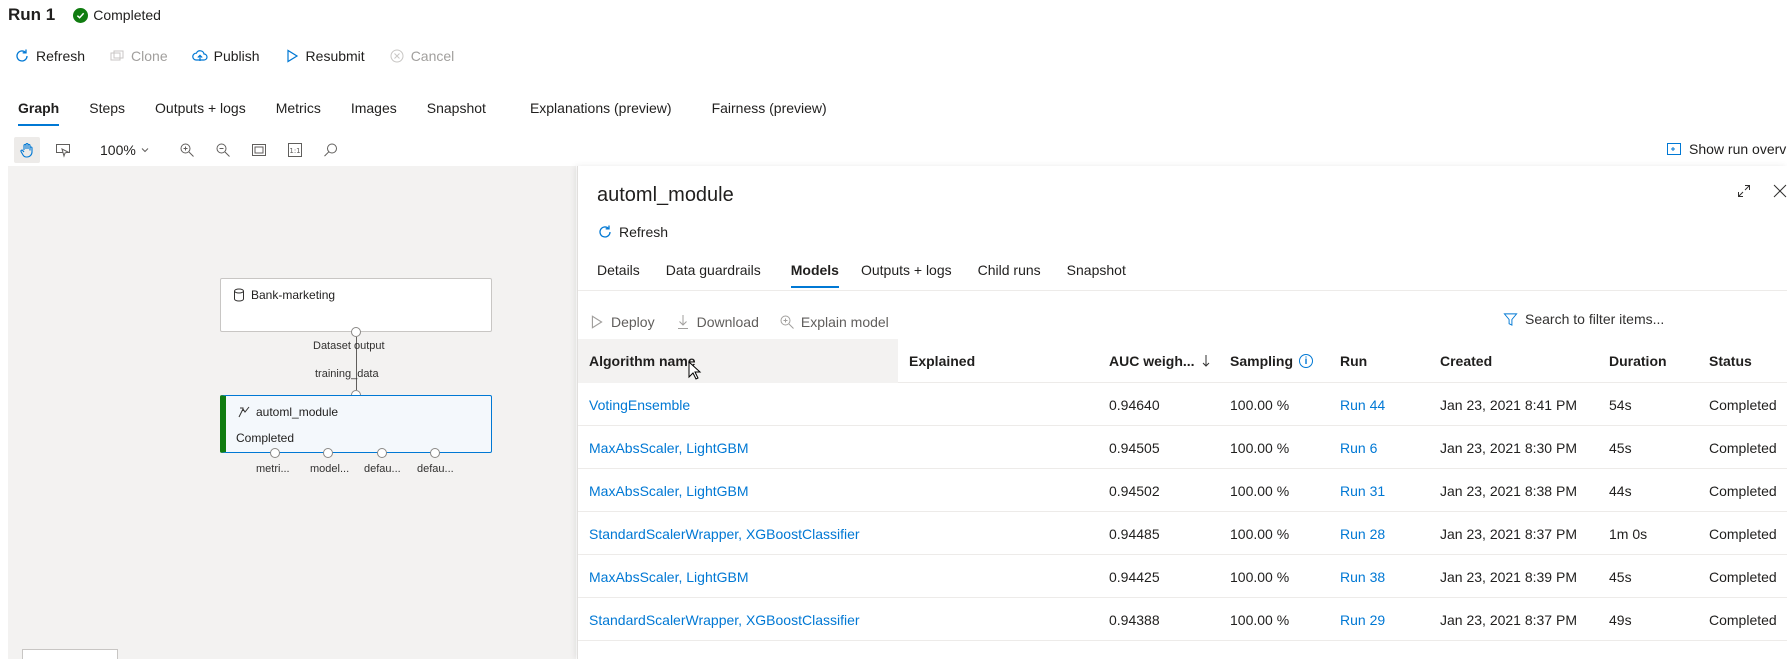 The width and height of the screenshot is (1787, 659). Describe the element at coordinates (632, 232) in the screenshot. I see `panel-refresh-button: Refresh` at that location.